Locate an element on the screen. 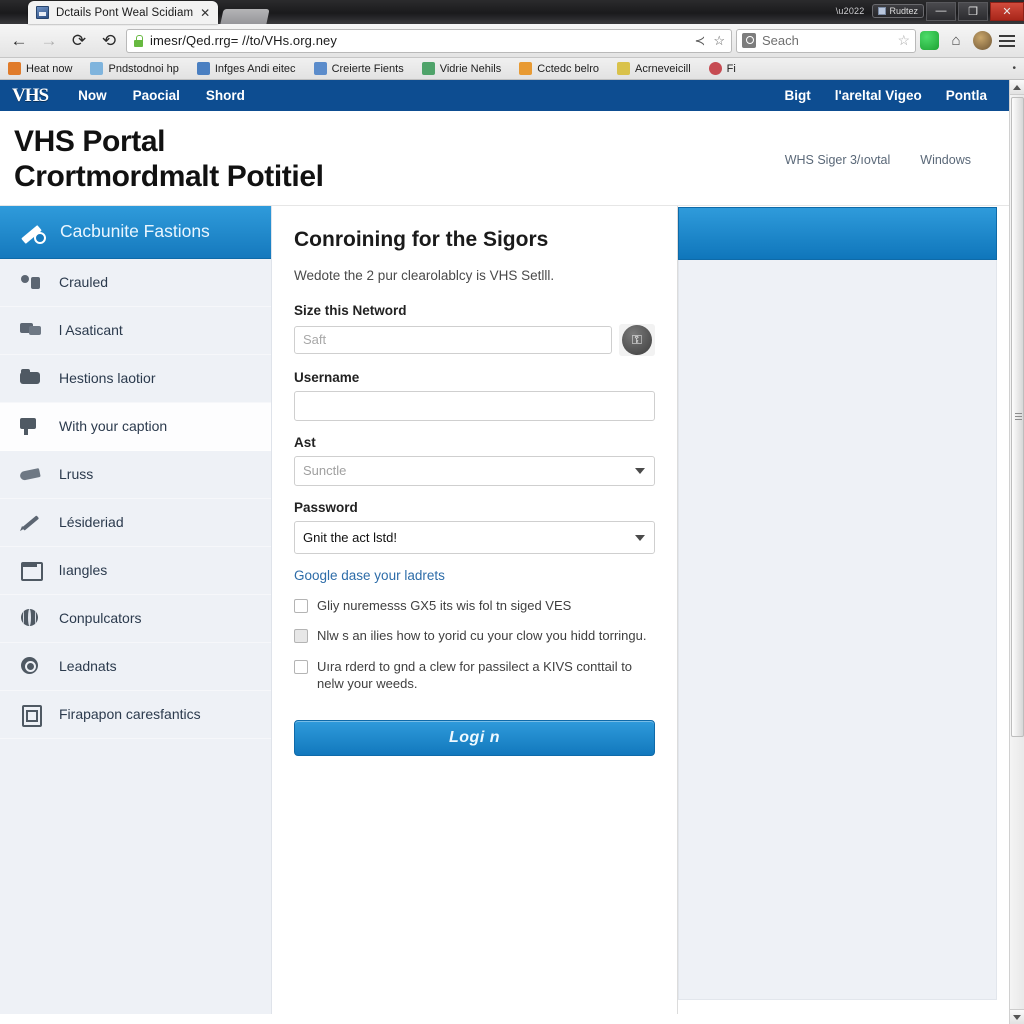 This screenshot has width=1024, height=1024. back-icon: ← is located at coordinates (19, 41).